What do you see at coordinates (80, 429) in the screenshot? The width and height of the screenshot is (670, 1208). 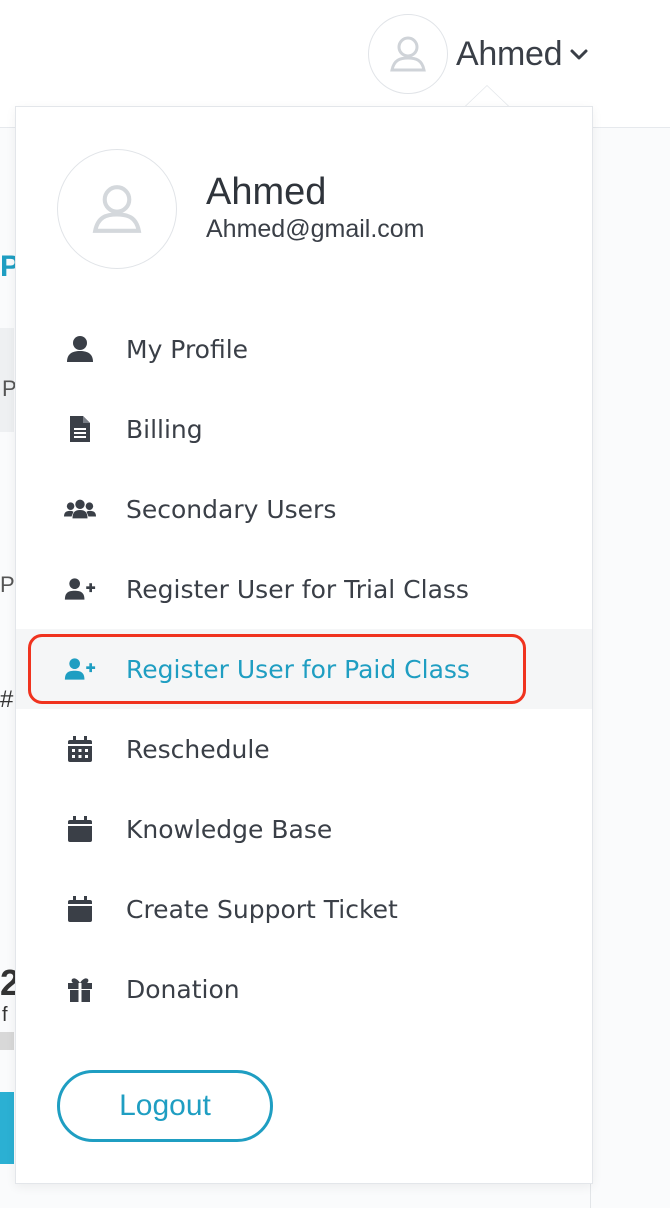 I see `document-icon` at bounding box center [80, 429].